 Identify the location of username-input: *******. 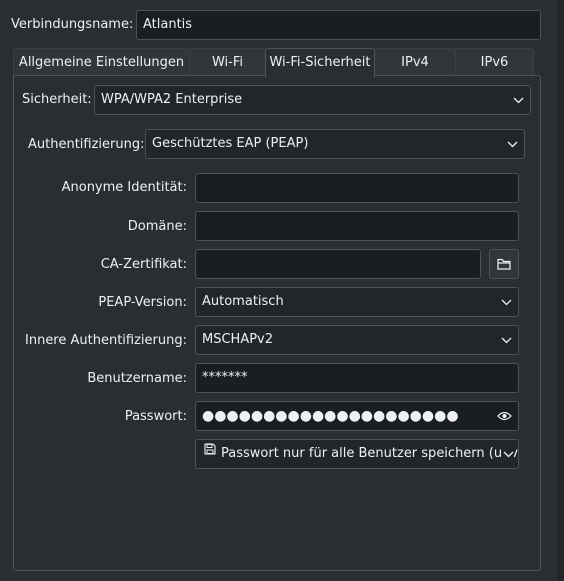
(357, 378).